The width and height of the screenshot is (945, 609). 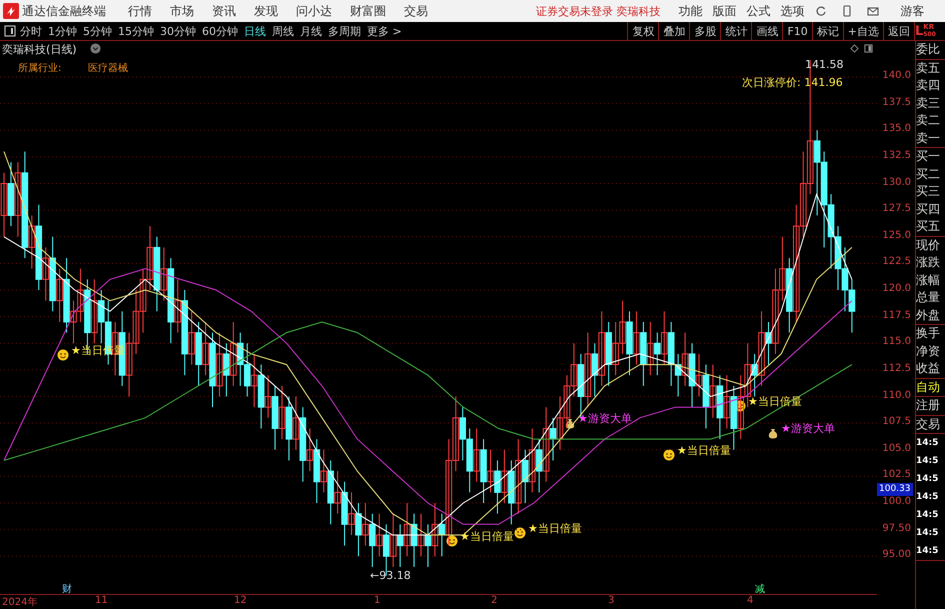 I want to click on price-tick: 115.0, so click(x=896, y=342).